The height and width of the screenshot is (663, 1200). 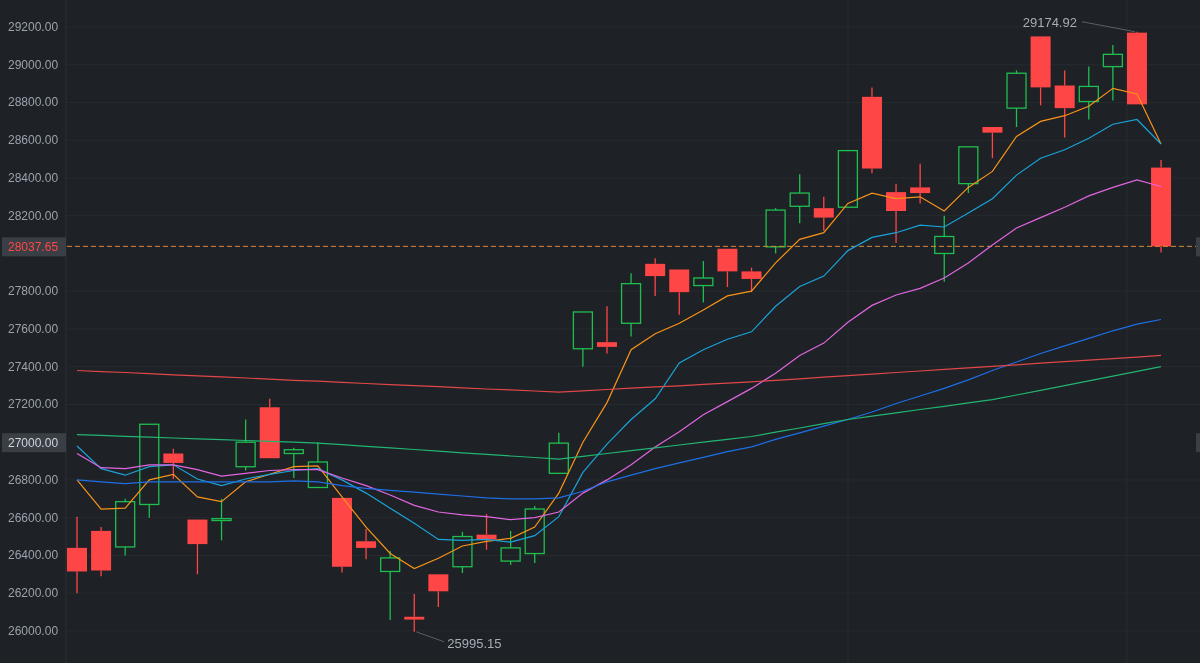 I want to click on axis-label: 28400.00, so click(x=33, y=177).